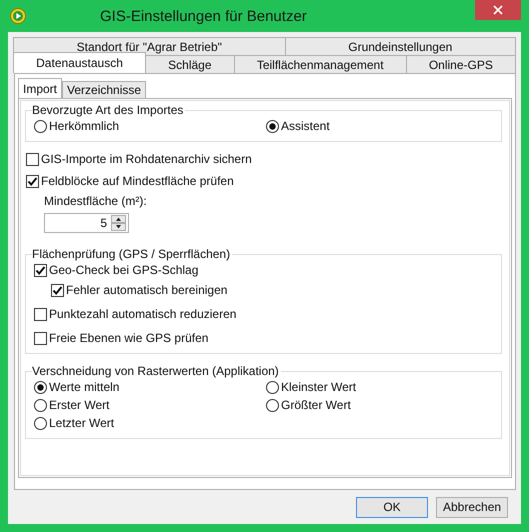 The image size is (529, 532). Describe the element at coordinates (104, 89) in the screenshot. I see `tab: Verzeichnisse` at that location.